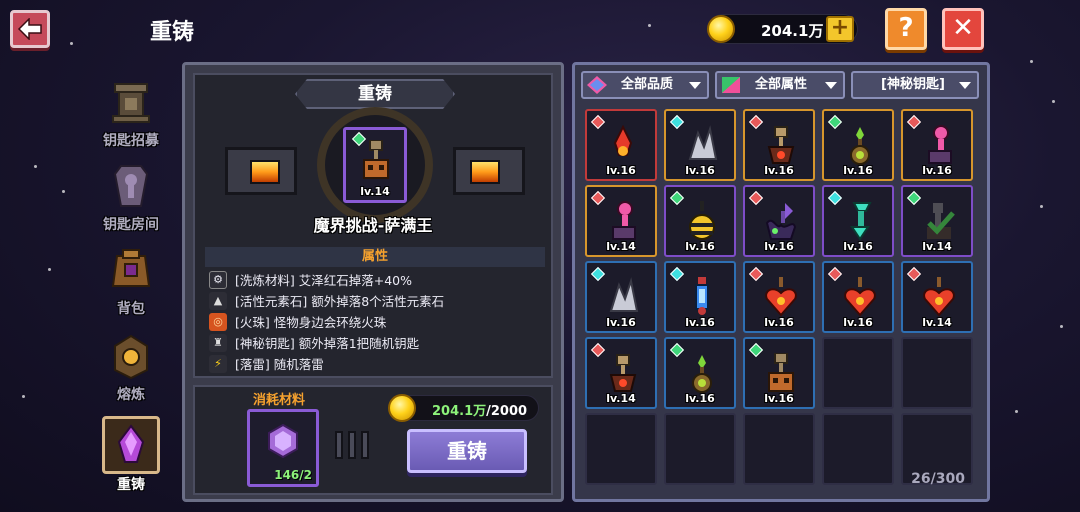 Image resolution: width=1080 pixels, height=512 pixels. I want to click on attr-row: ⚙ [洗炼材料] 艾泽红石掉落+40%, so click(375, 279).